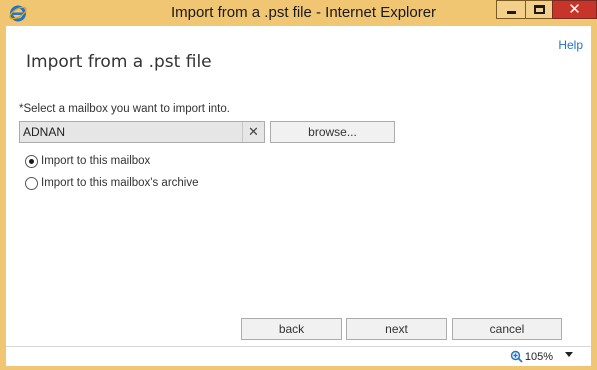 This screenshot has width=597, height=370. I want to click on chevron-down-icon, so click(569, 354).